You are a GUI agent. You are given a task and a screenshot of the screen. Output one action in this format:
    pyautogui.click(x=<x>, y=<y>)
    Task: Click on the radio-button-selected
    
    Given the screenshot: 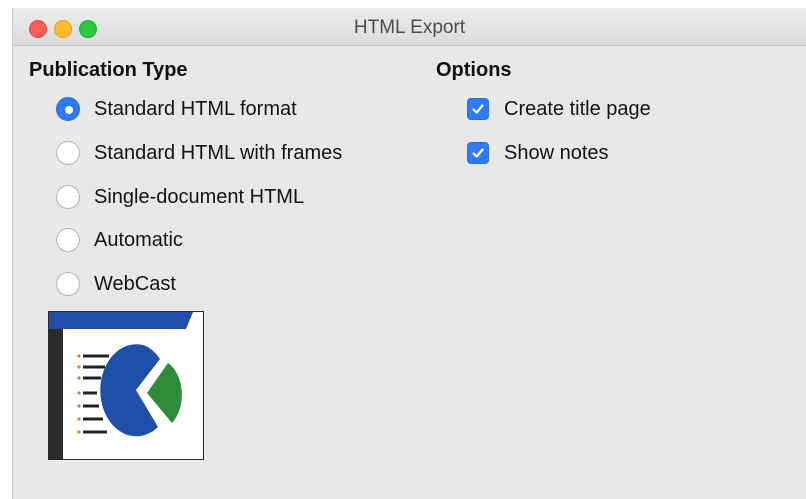 What is the action you would take?
    pyautogui.click(x=68, y=109)
    